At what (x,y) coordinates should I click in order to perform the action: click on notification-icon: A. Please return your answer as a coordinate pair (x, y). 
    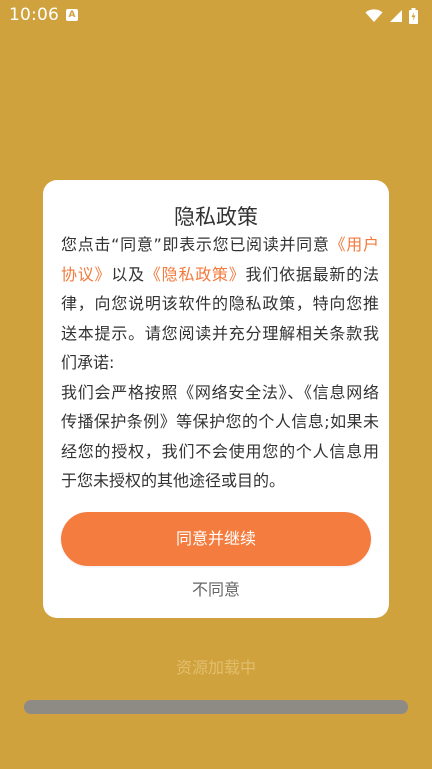
    Looking at the image, I should click on (72, 15).